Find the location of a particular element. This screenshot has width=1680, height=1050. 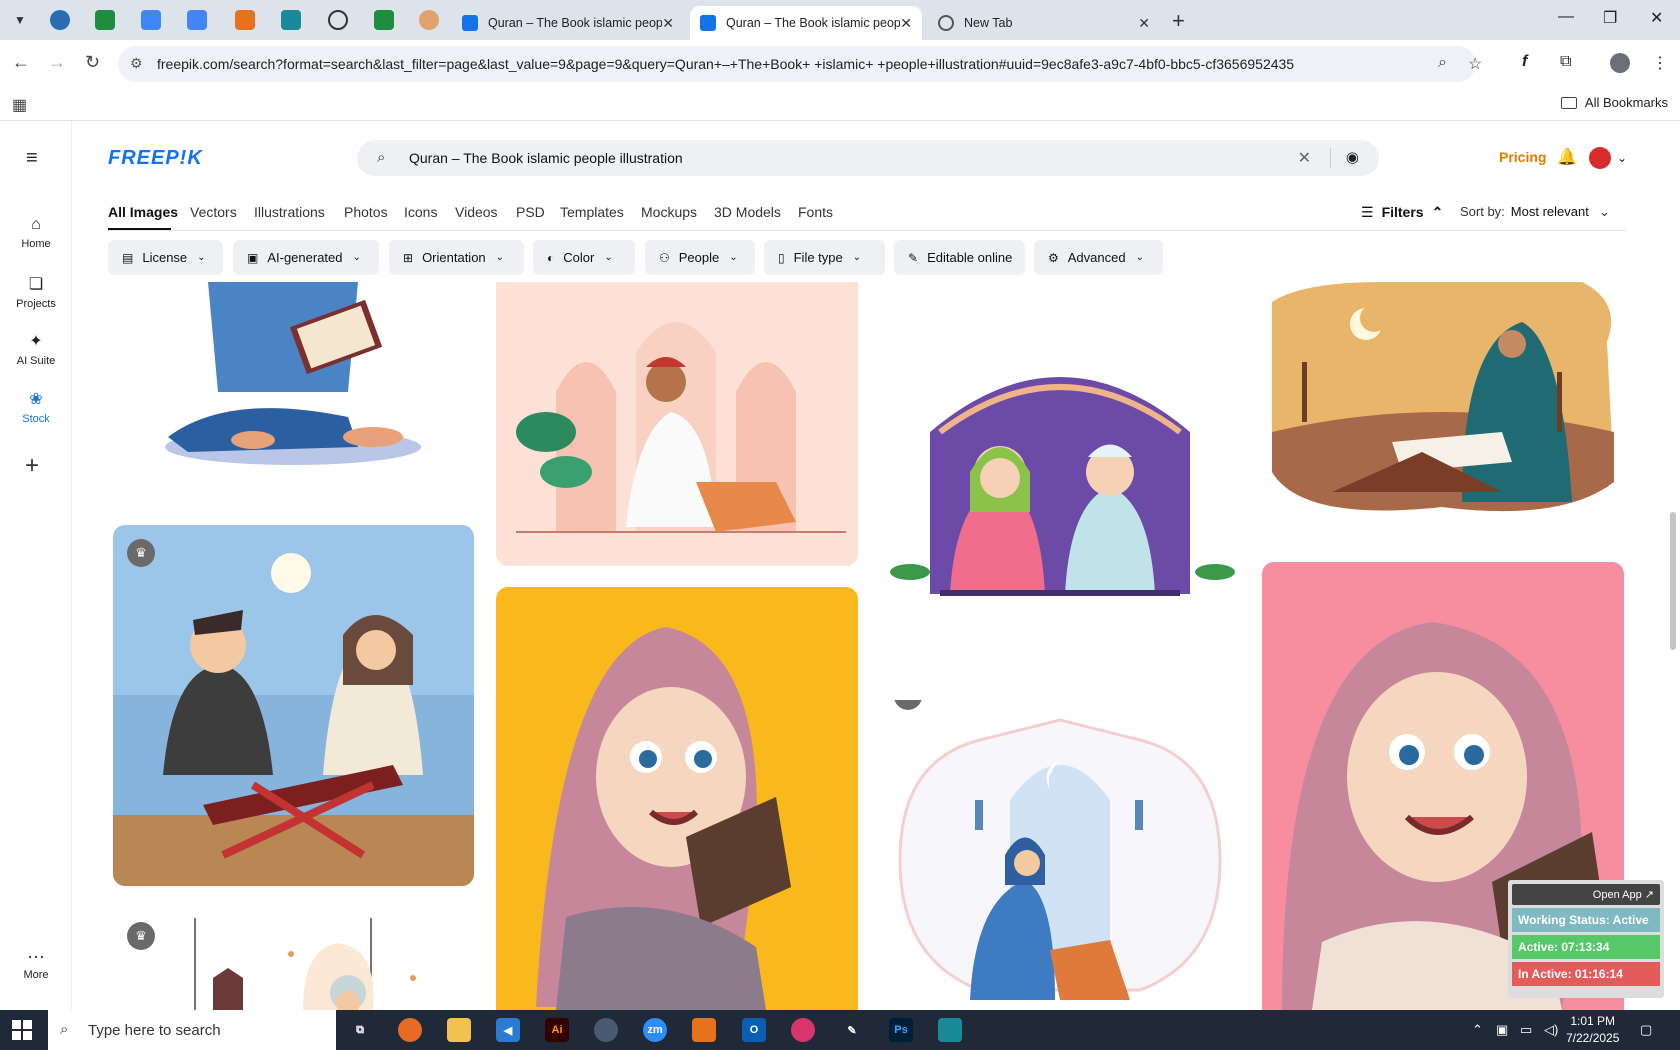

bookmark-star-icon: ☆ is located at coordinates (1475, 64).